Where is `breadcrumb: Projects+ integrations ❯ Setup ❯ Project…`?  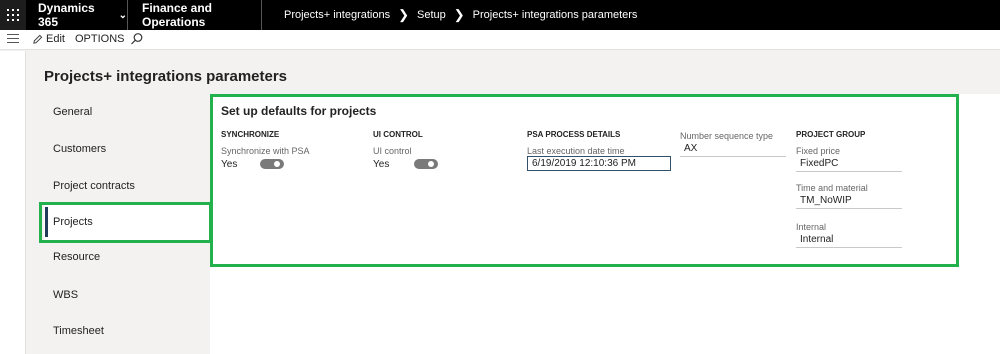
breadcrumb: Projects+ integrations ❯ Setup ❯ Project… is located at coordinates (449, 15).